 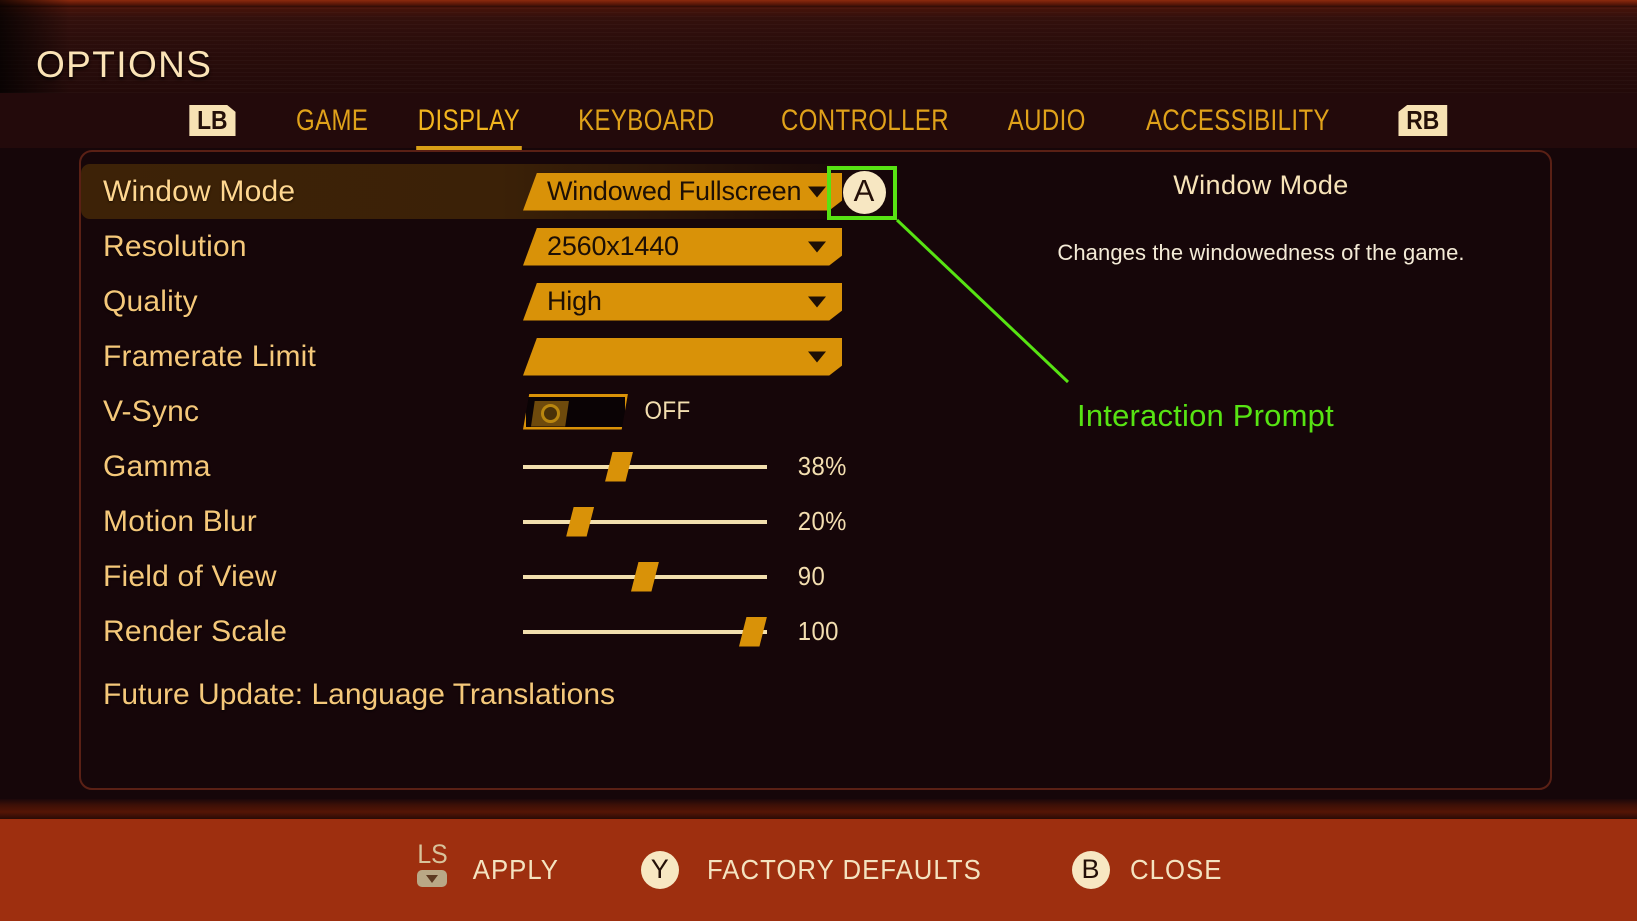 I want to click on dropdown-select, so click(x=682, y=356).